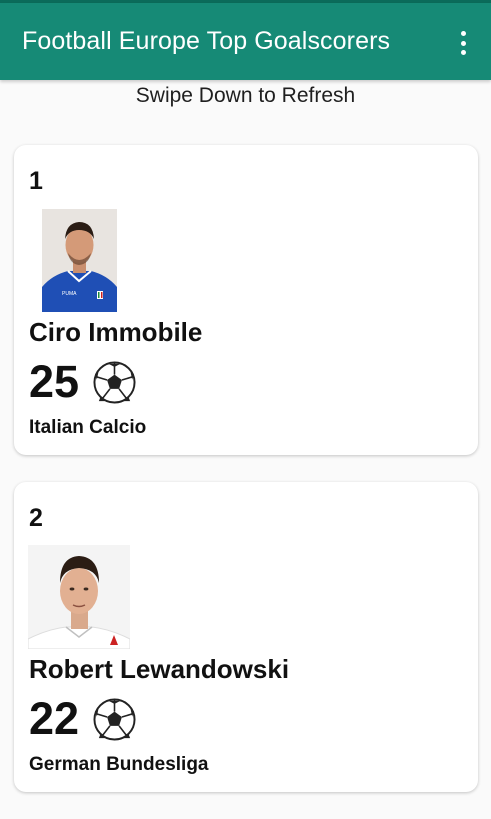  I want to click on goals-row: 25, so click(82, 382).